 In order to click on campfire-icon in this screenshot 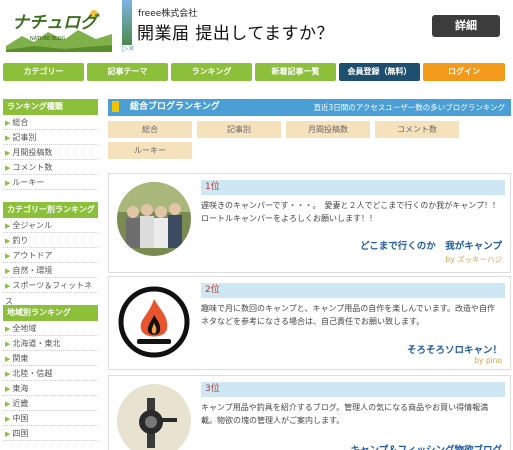, I will do `click(154, 322)`.